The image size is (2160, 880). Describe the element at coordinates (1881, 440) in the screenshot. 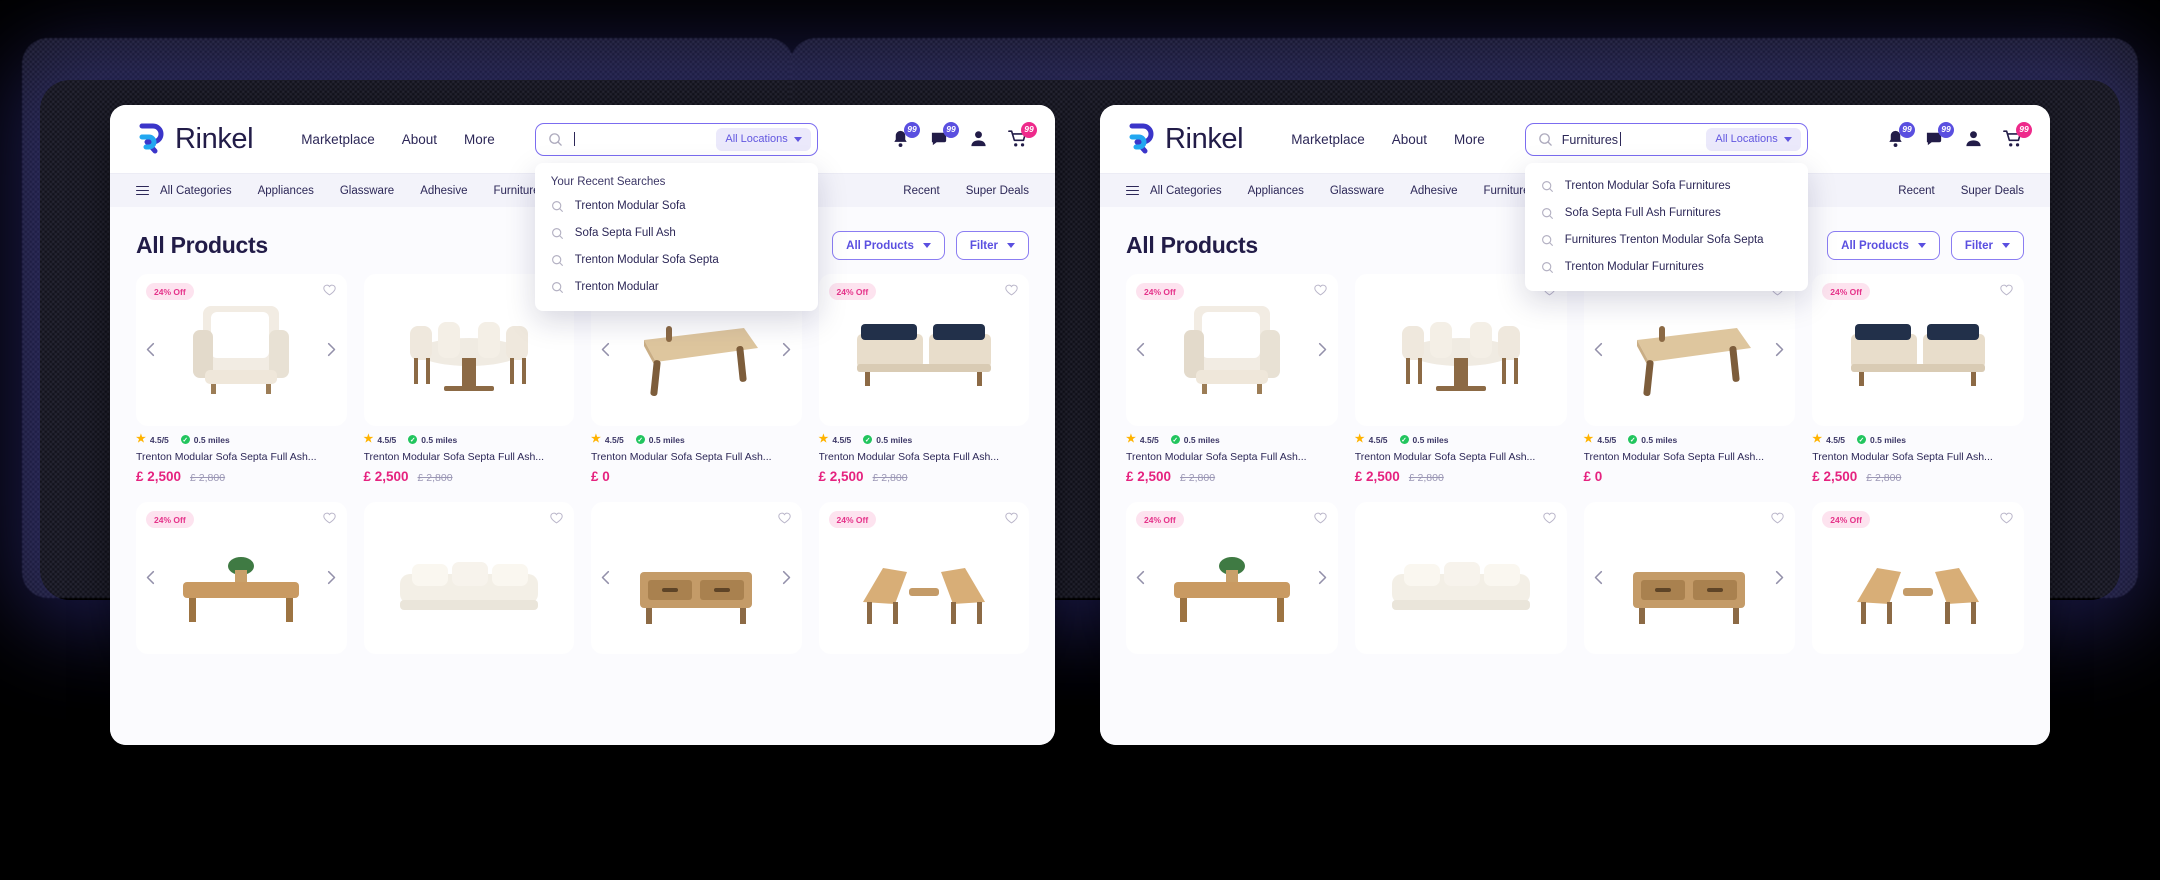

I see `distance-chip: ✓ 0.5 miles` at that location.